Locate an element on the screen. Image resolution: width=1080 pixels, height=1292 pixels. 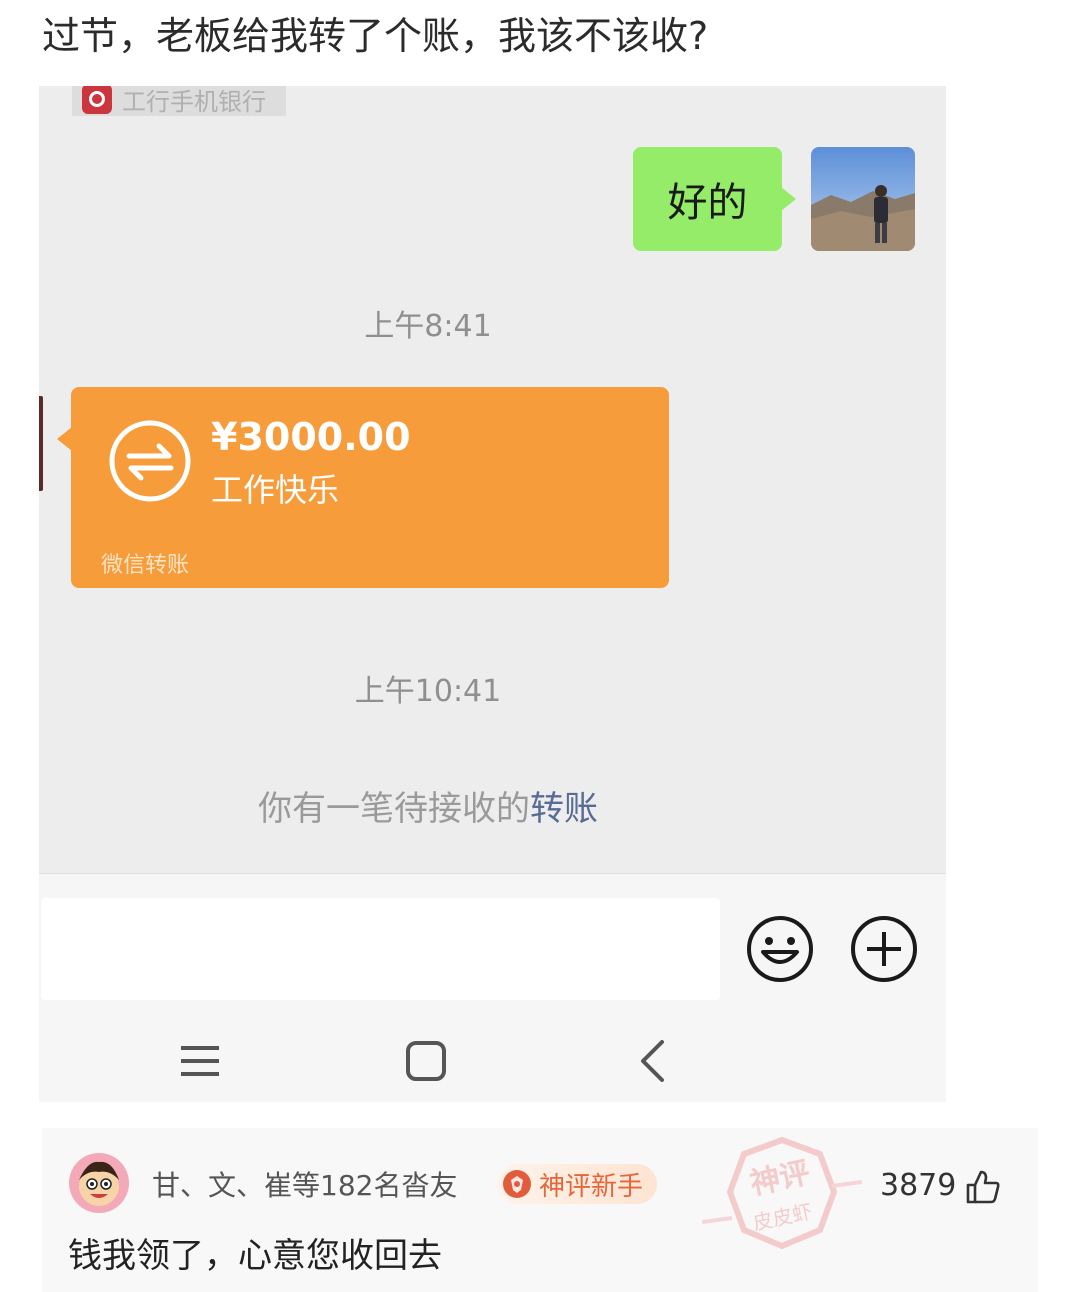
pending-transfer-notice: 你有一笔待接收的转账 is located at coordinates (428, 805).